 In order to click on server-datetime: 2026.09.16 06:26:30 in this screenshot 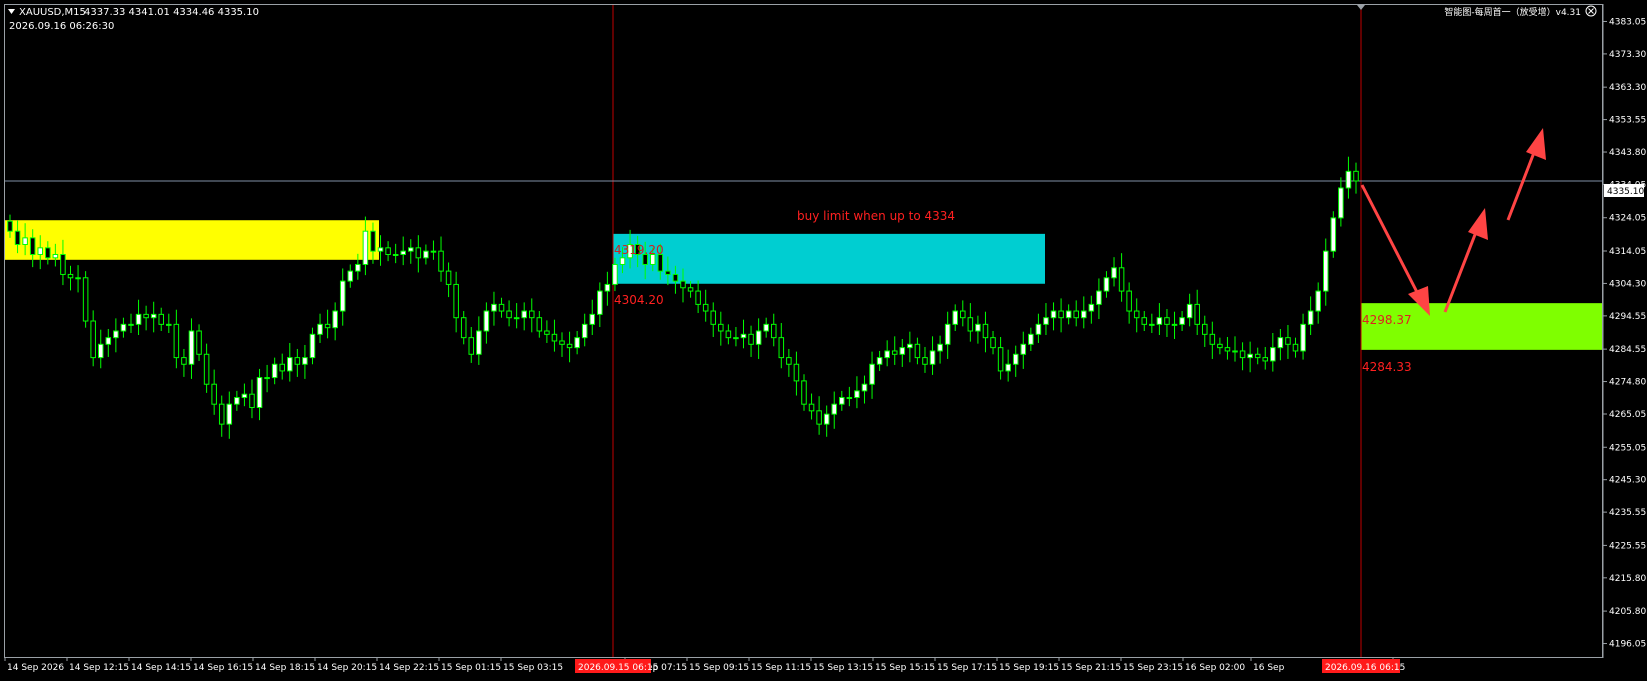, I will do `click(61, 26)`.